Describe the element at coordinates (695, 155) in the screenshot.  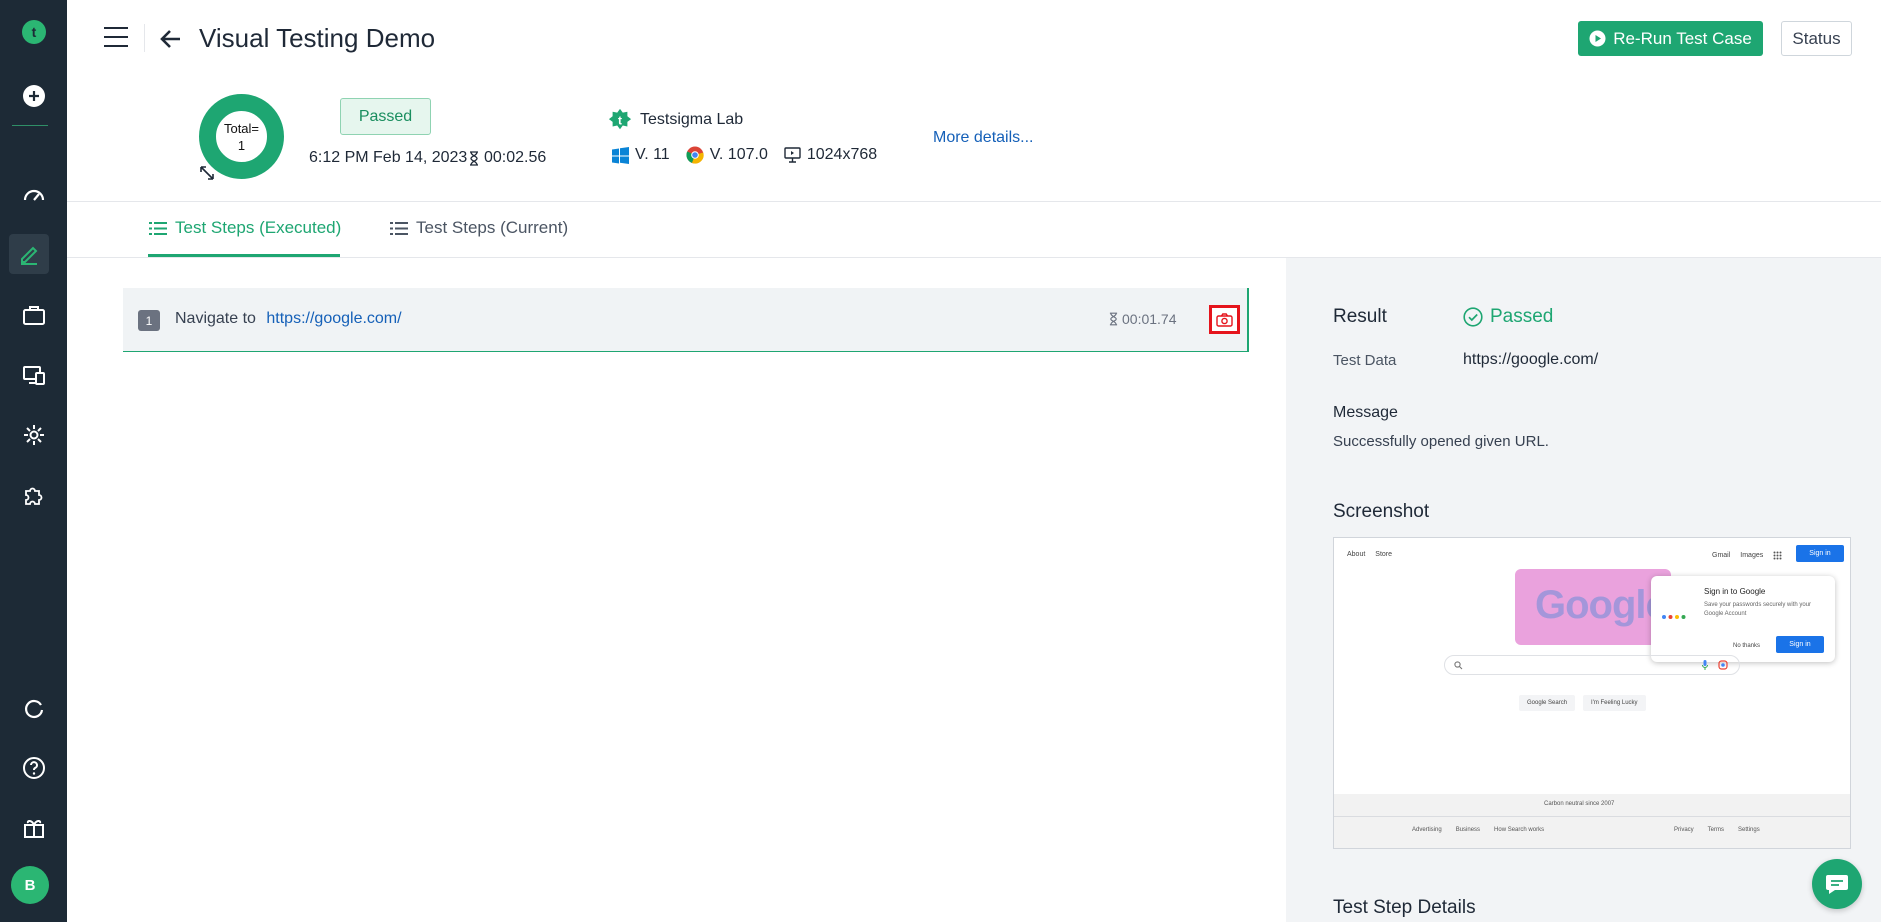
I see `chrome-icon` at that location.